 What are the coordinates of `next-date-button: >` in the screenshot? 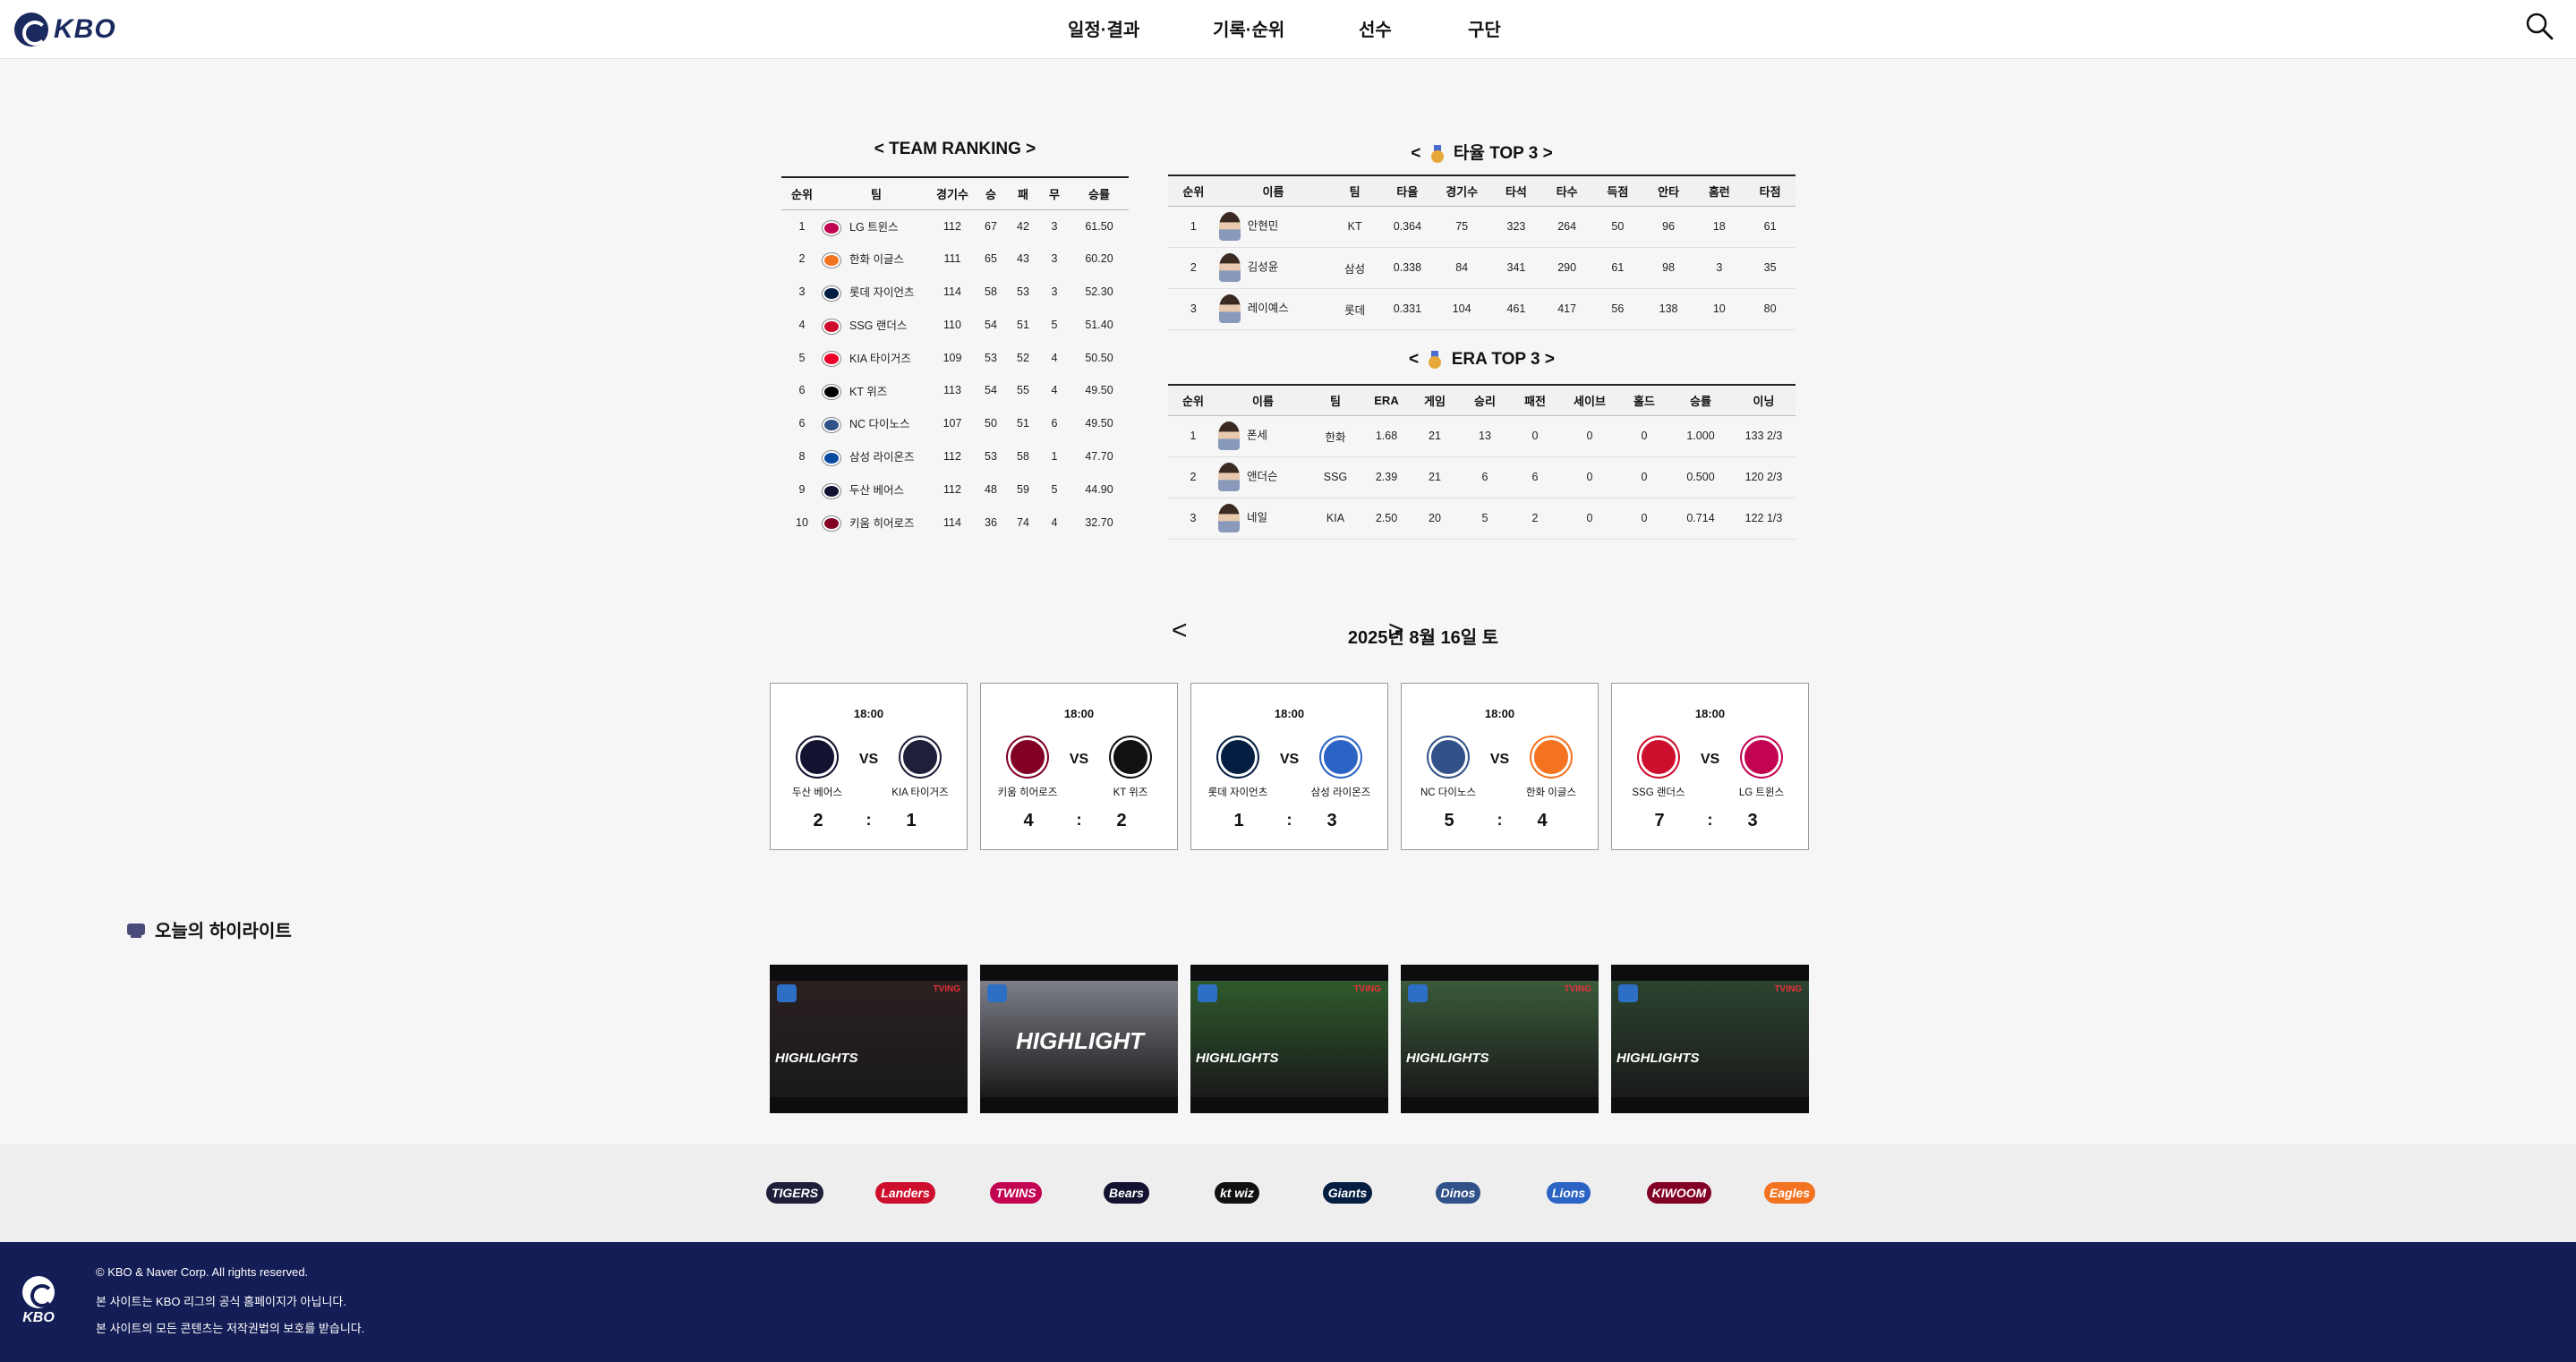 It's located at (1396, 631).